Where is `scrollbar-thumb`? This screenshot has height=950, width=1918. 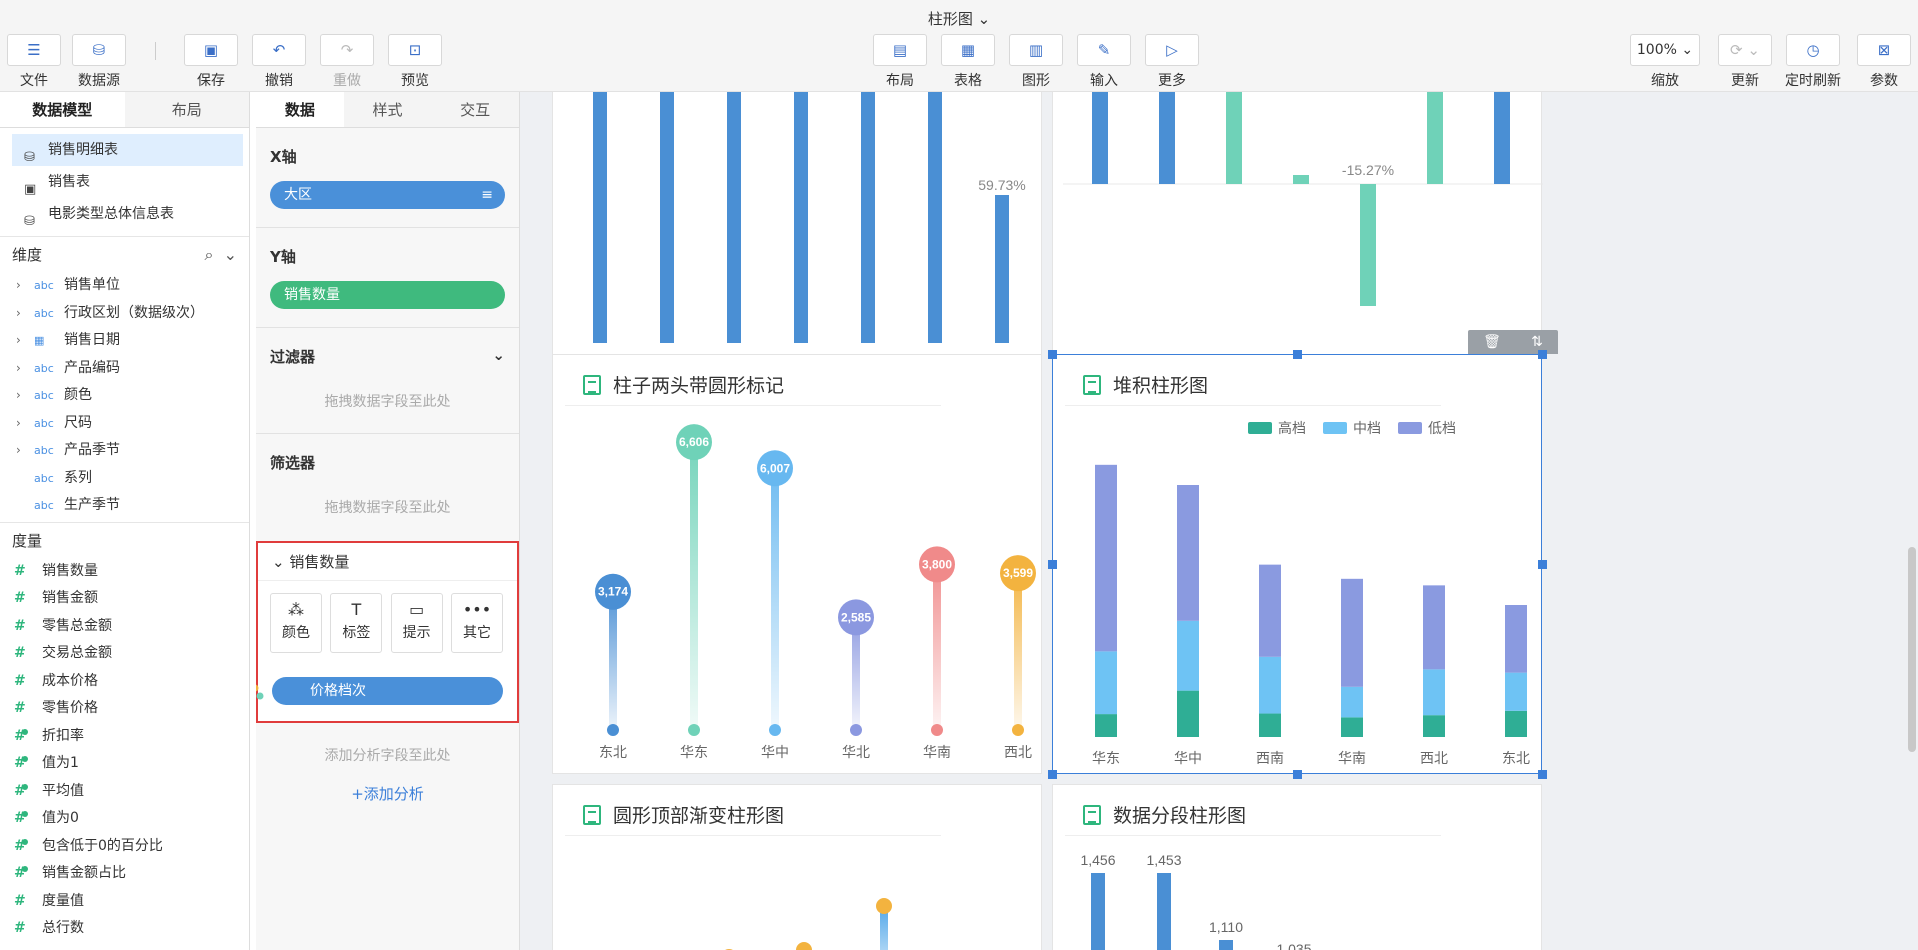 scrollbar-thumb is located at coordinates (1912, 649).